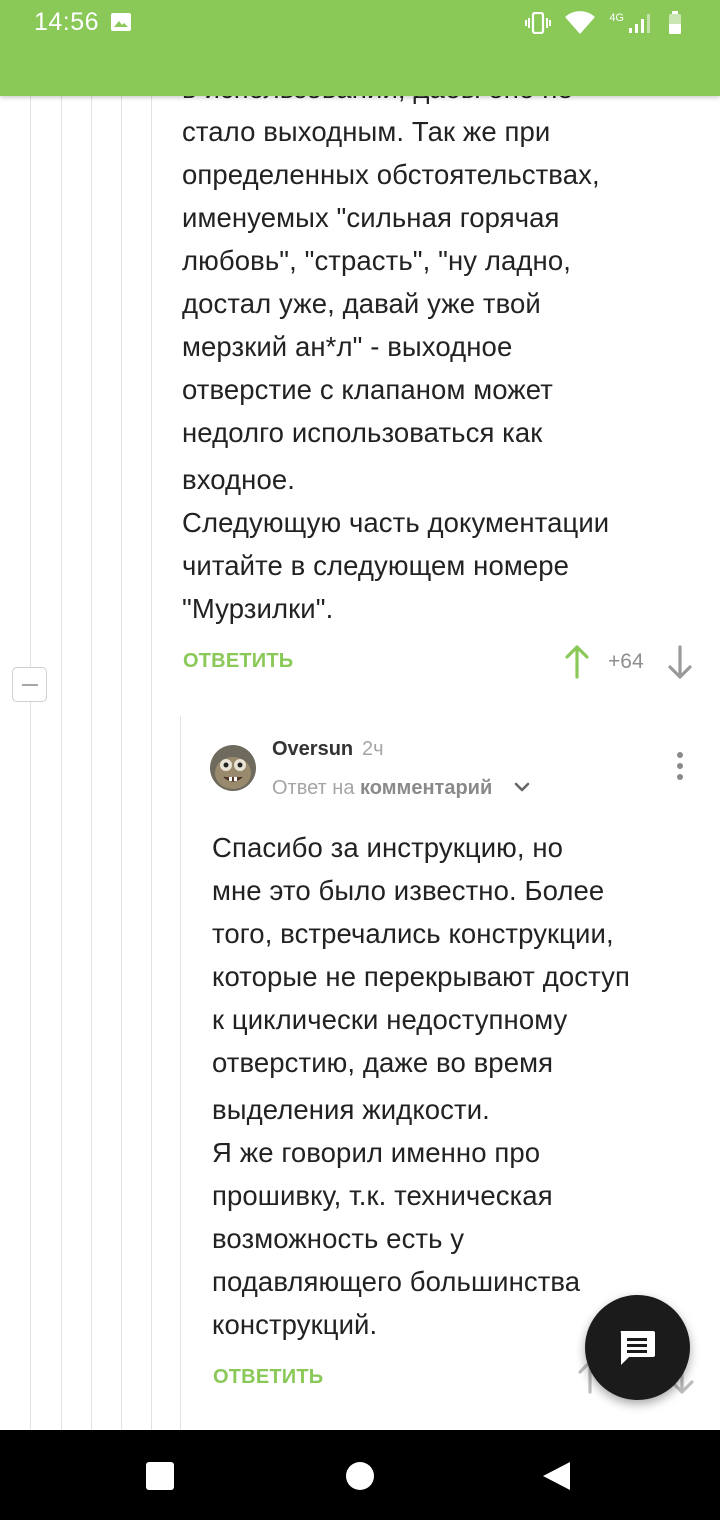  Describe the element at coordinates (639, 23) in the screenshot. I see `signal-icon` at that location.